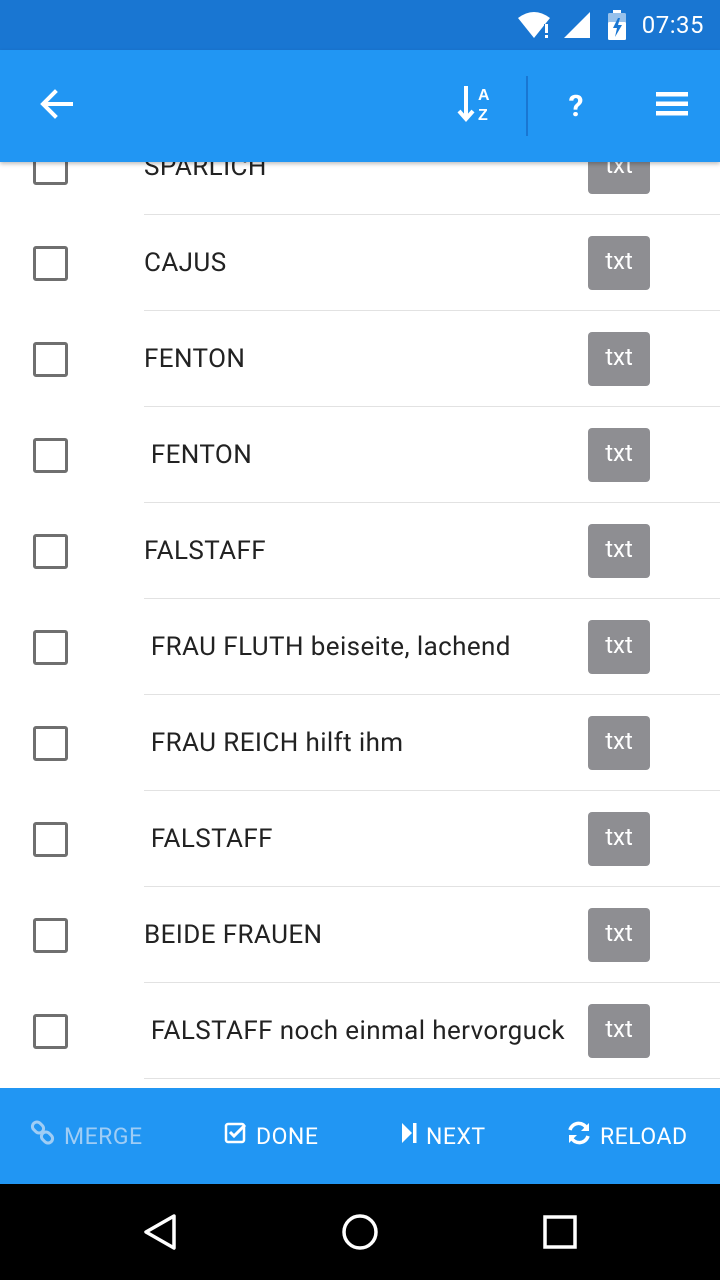 The width and height of the screenshot is (720, 1280). Describe the element at coordinates (560, 1234) in the screenshot. I see `nav-recents-icon` at that location.